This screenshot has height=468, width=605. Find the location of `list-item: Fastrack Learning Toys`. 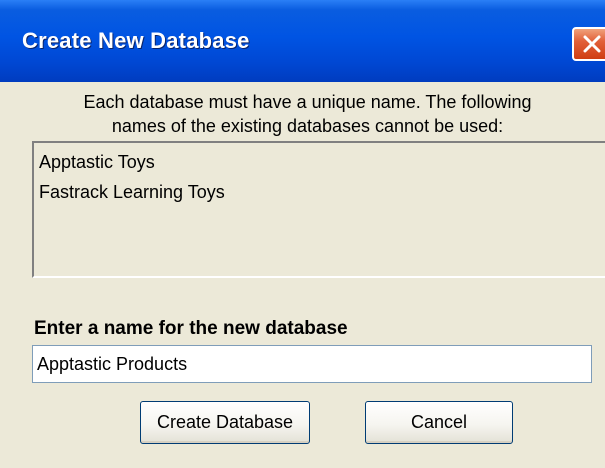

list-item: Fastrack Learning Toys is located at coordinates (132, 192).